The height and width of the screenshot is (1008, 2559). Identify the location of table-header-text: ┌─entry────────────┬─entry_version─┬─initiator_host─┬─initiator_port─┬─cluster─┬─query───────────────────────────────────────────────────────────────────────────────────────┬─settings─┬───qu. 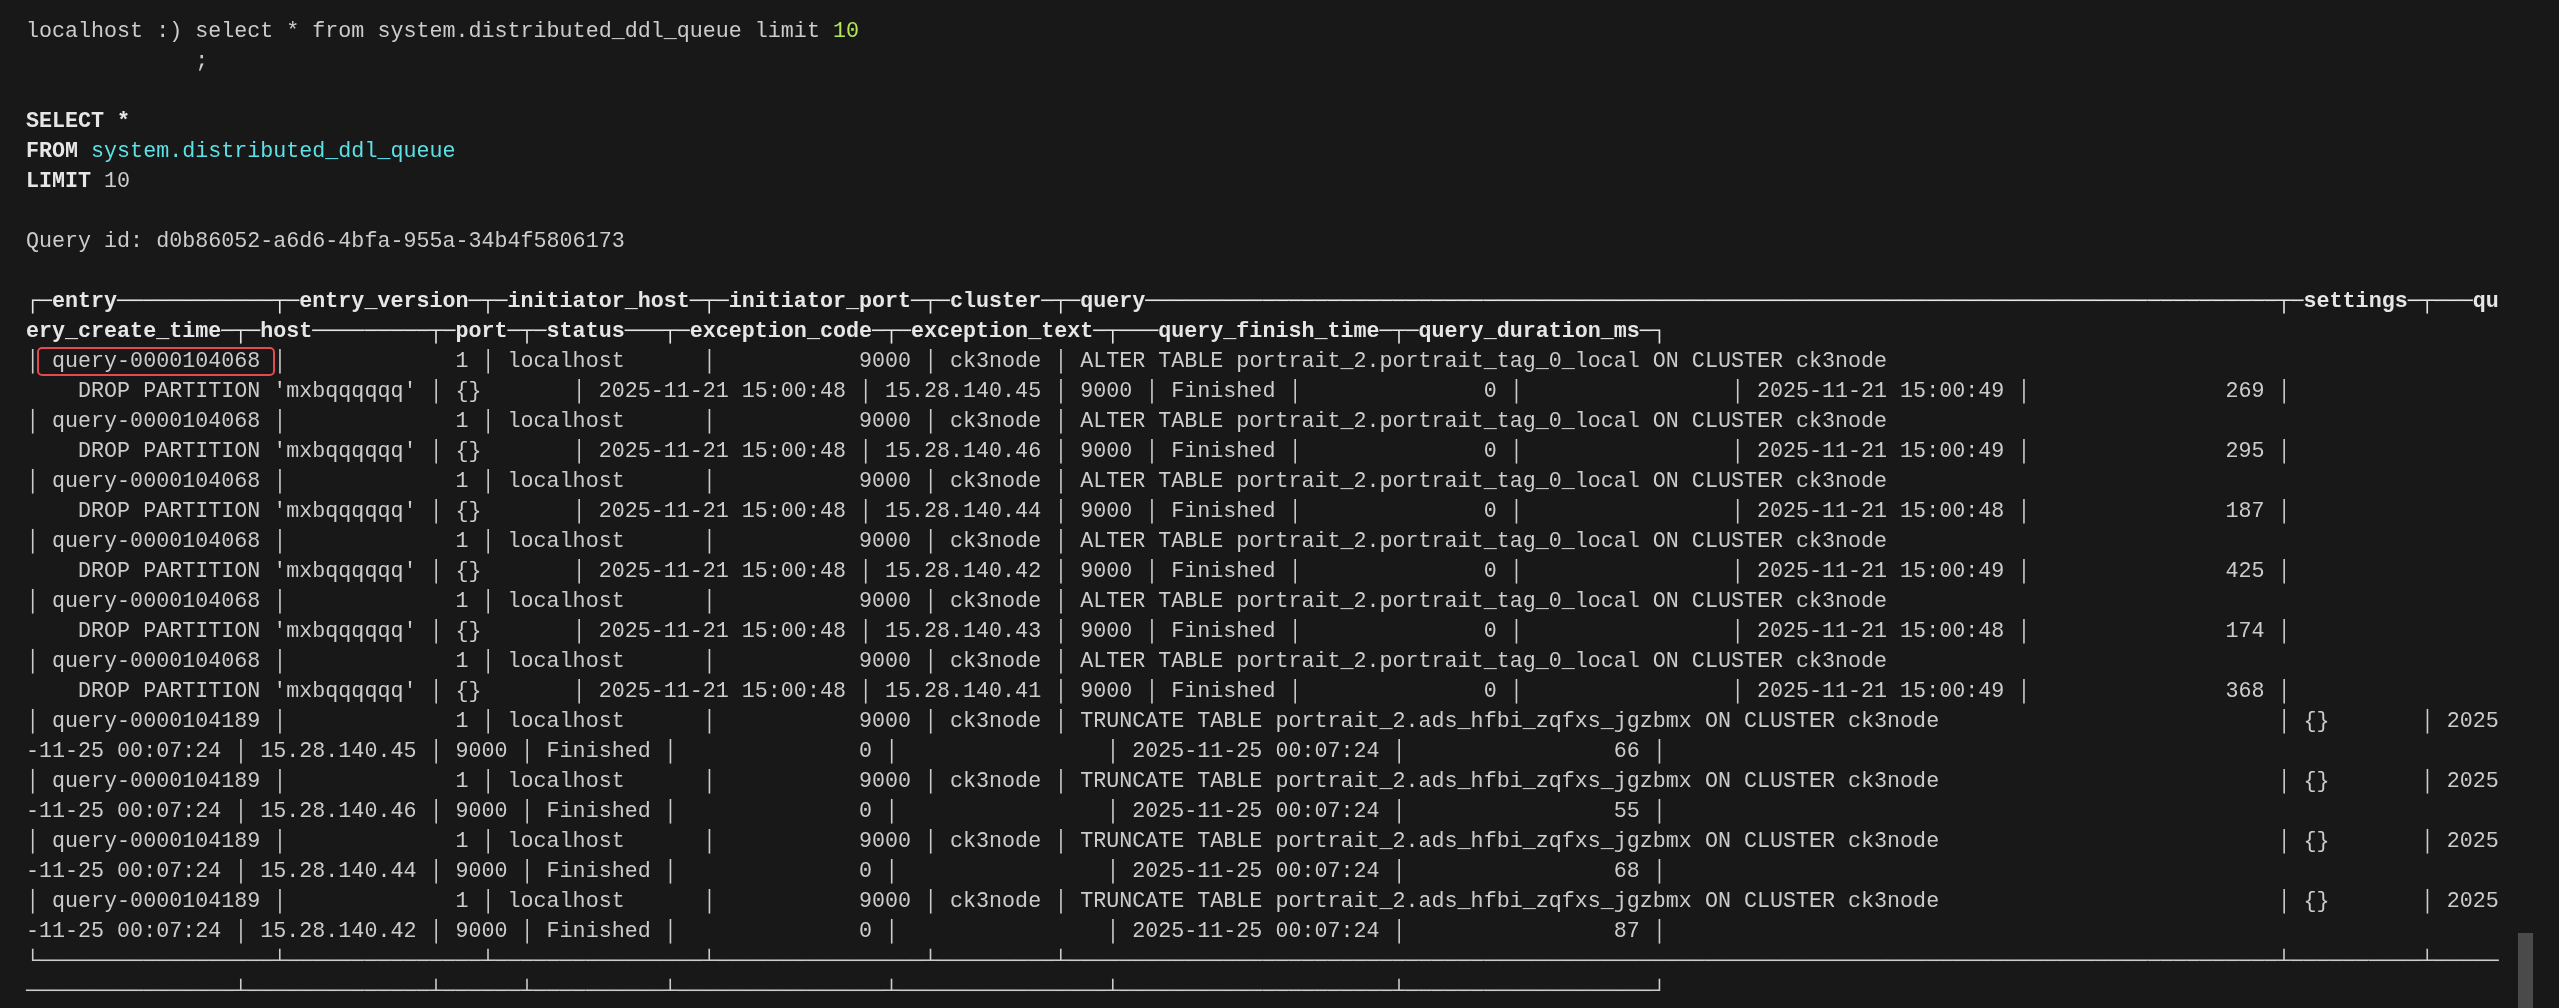
(1262, 301).